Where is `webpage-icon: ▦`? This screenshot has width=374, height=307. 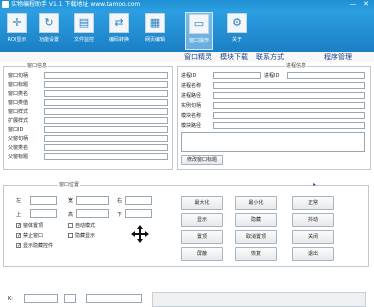 webpage-icon: ▦ is located at coordinates (155, 23).